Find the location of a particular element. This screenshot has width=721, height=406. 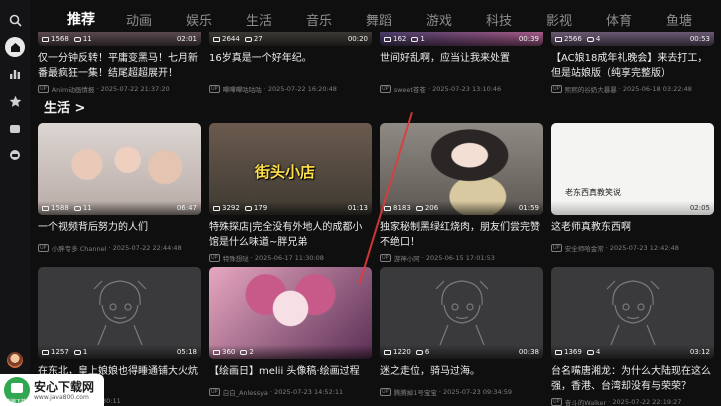

video-author: 游神小阿 is located at coordinates (407, 258).